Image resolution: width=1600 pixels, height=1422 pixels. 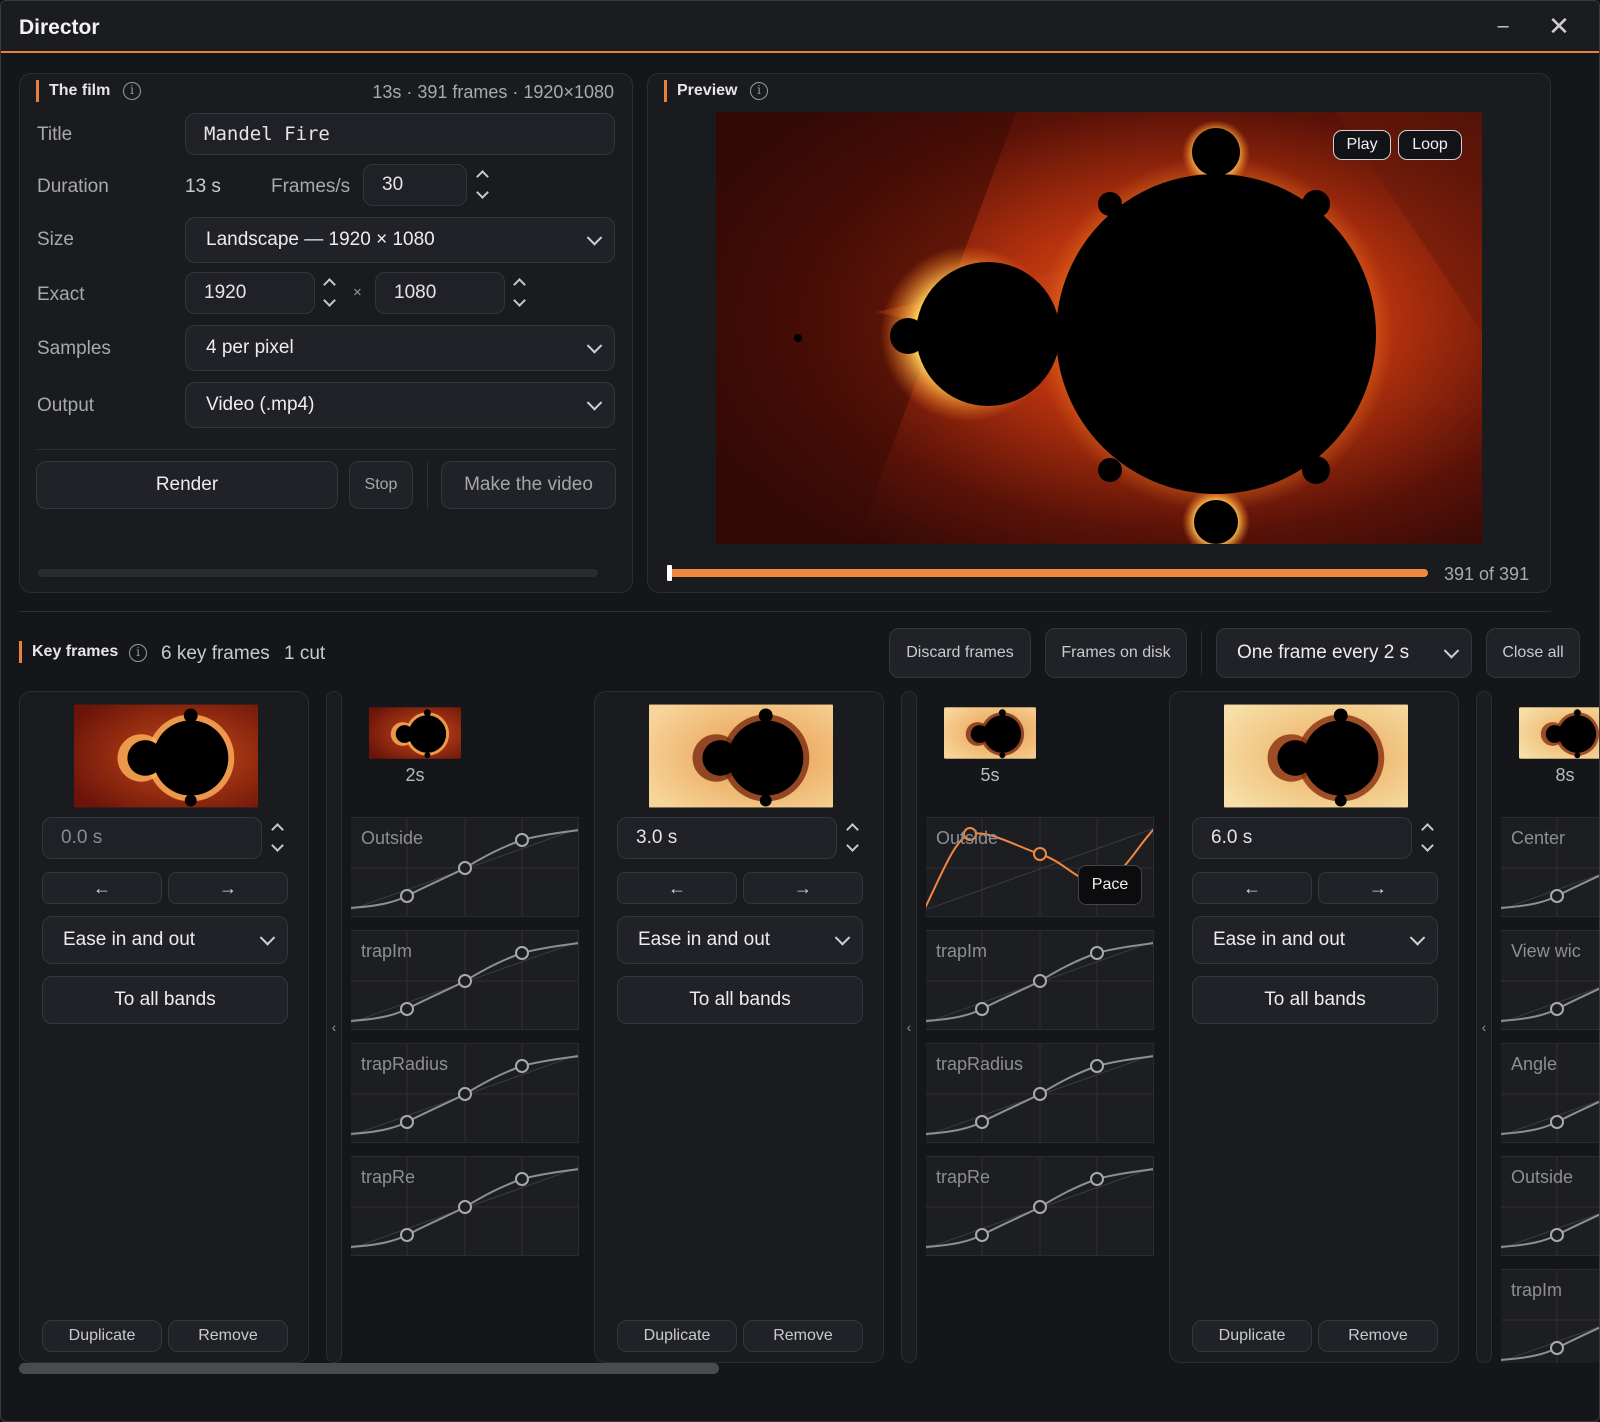 What do you see at coordinates (440, 293) in the screenshot?
I see `exact-height-field: 1080` at bounding box center [440, 293].